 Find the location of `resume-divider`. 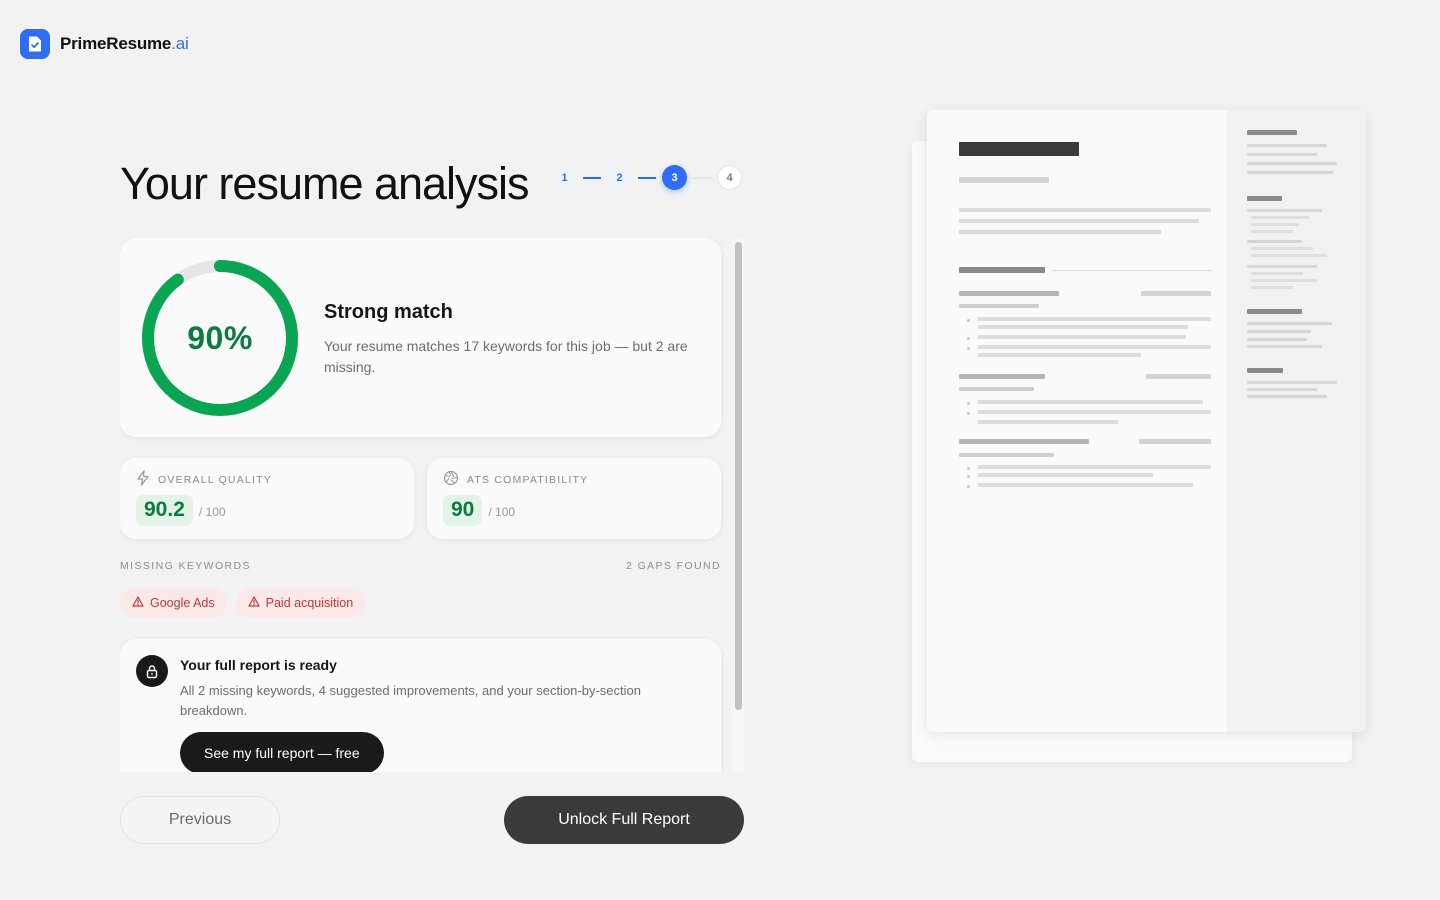

resume-divider is located at coordinates (1132, 270).